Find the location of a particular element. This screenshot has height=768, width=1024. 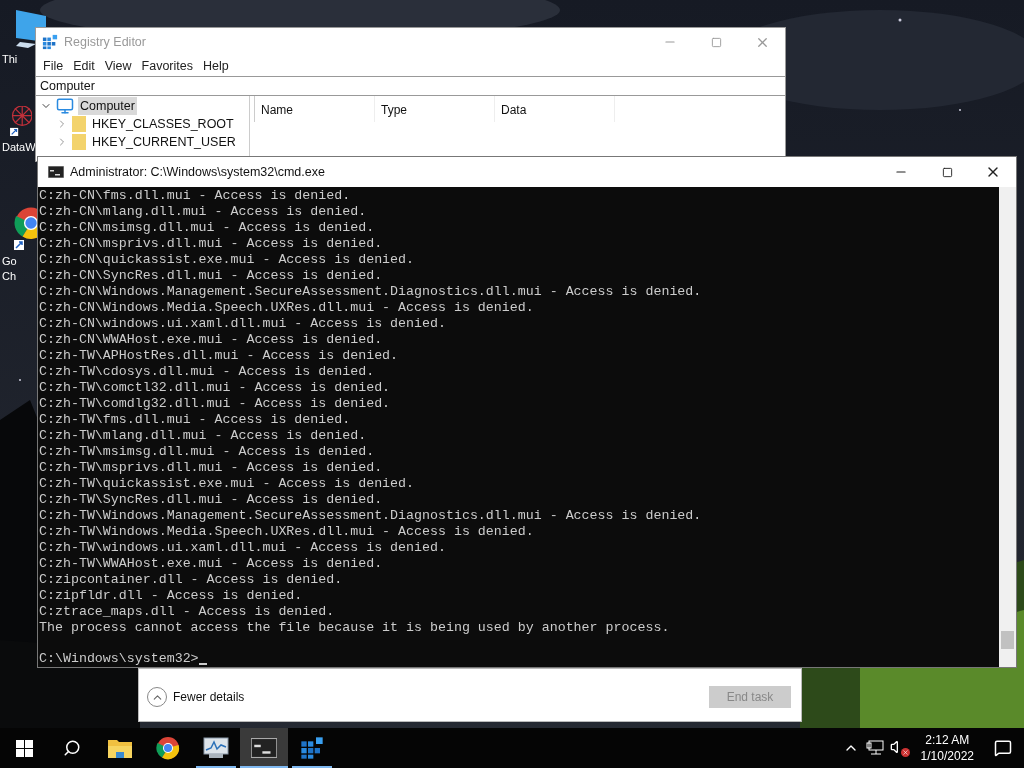

console-line: The process cannot access the file because it is being used by another process. is located at coordinates (355, 628).